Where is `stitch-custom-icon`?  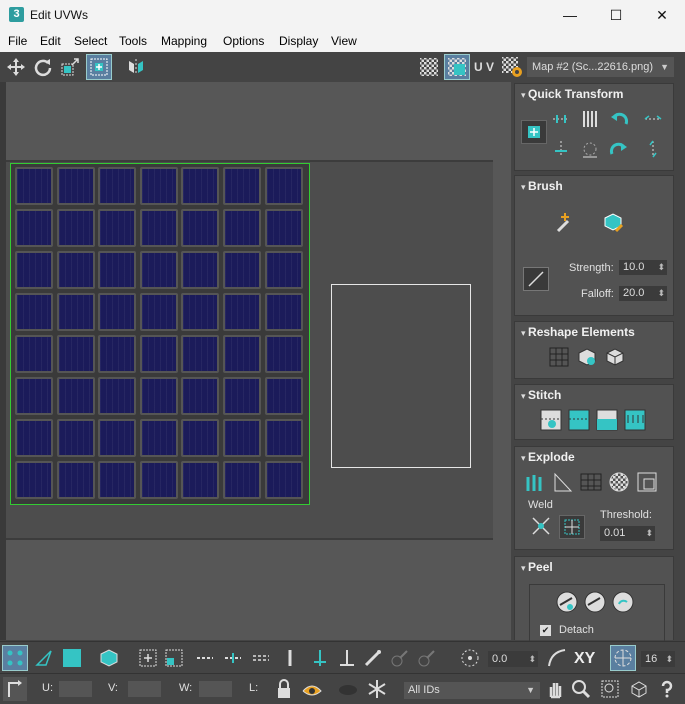 stitch-custom-icon is located at coordinates (551, 420).